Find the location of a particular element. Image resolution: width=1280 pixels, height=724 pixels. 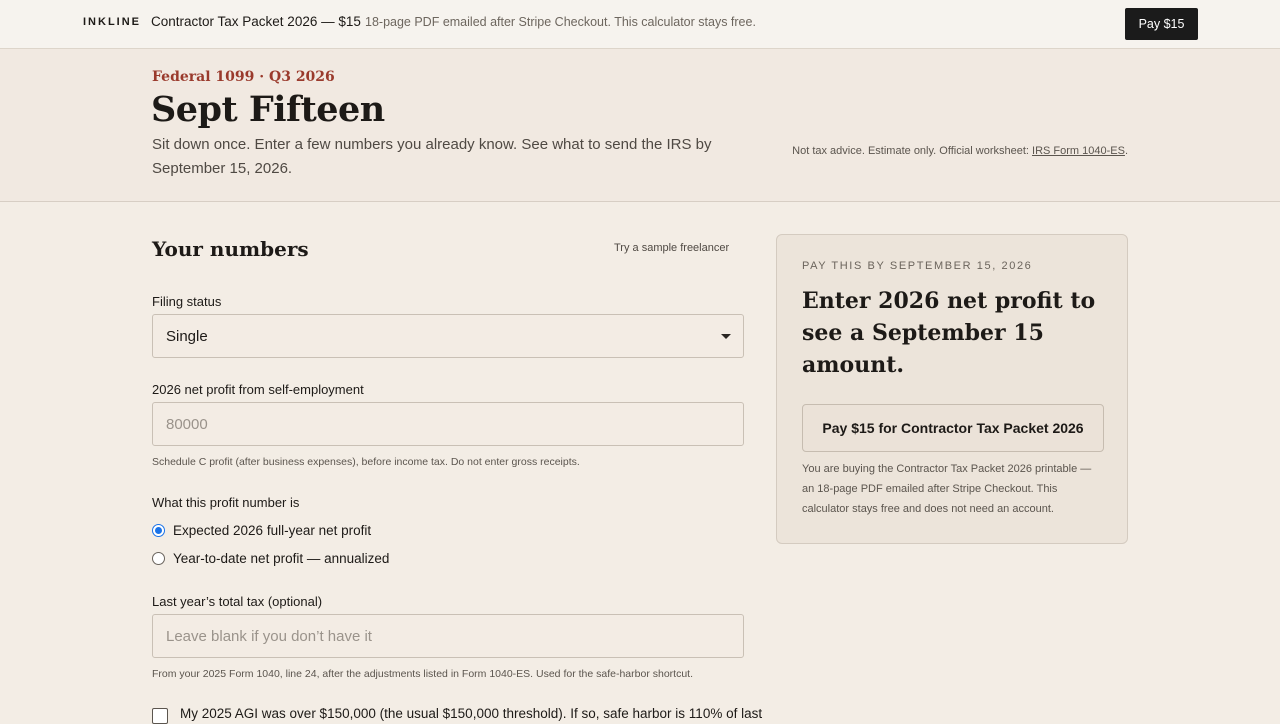

hero-eyebrow: Federal 1099 · Q3 2026 is located at coordinates (243, 77).